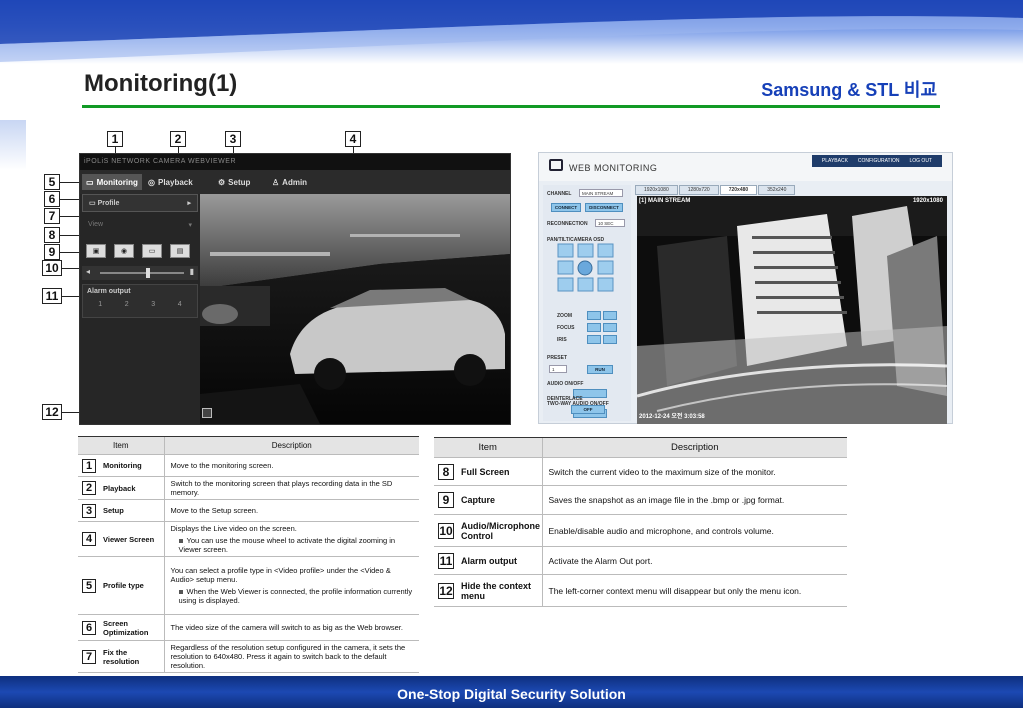  Describe the element at coordinates (52, 182) in the screenshot. I see `callout-5: 5` at that location.